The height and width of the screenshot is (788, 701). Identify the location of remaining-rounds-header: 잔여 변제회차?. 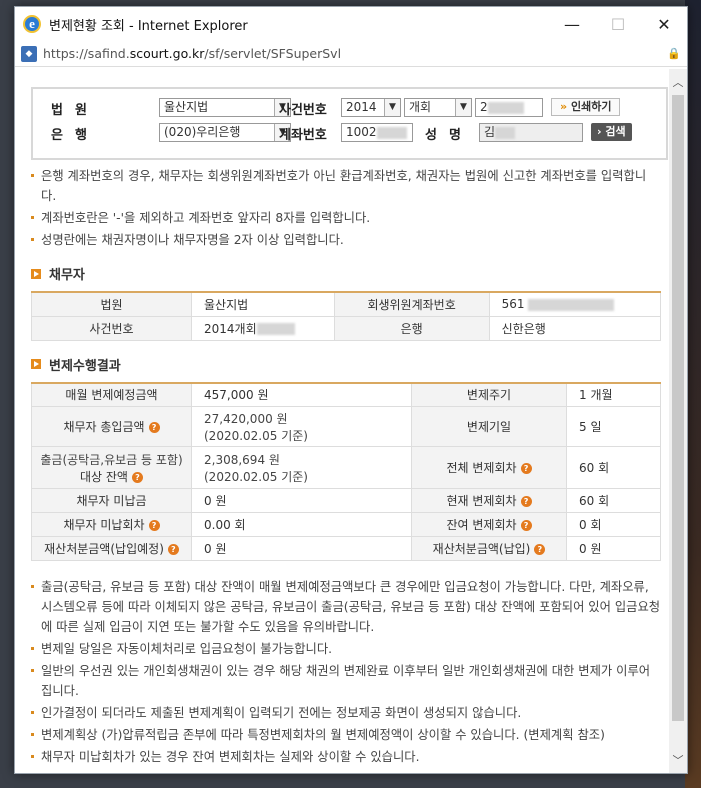
(489, 524).